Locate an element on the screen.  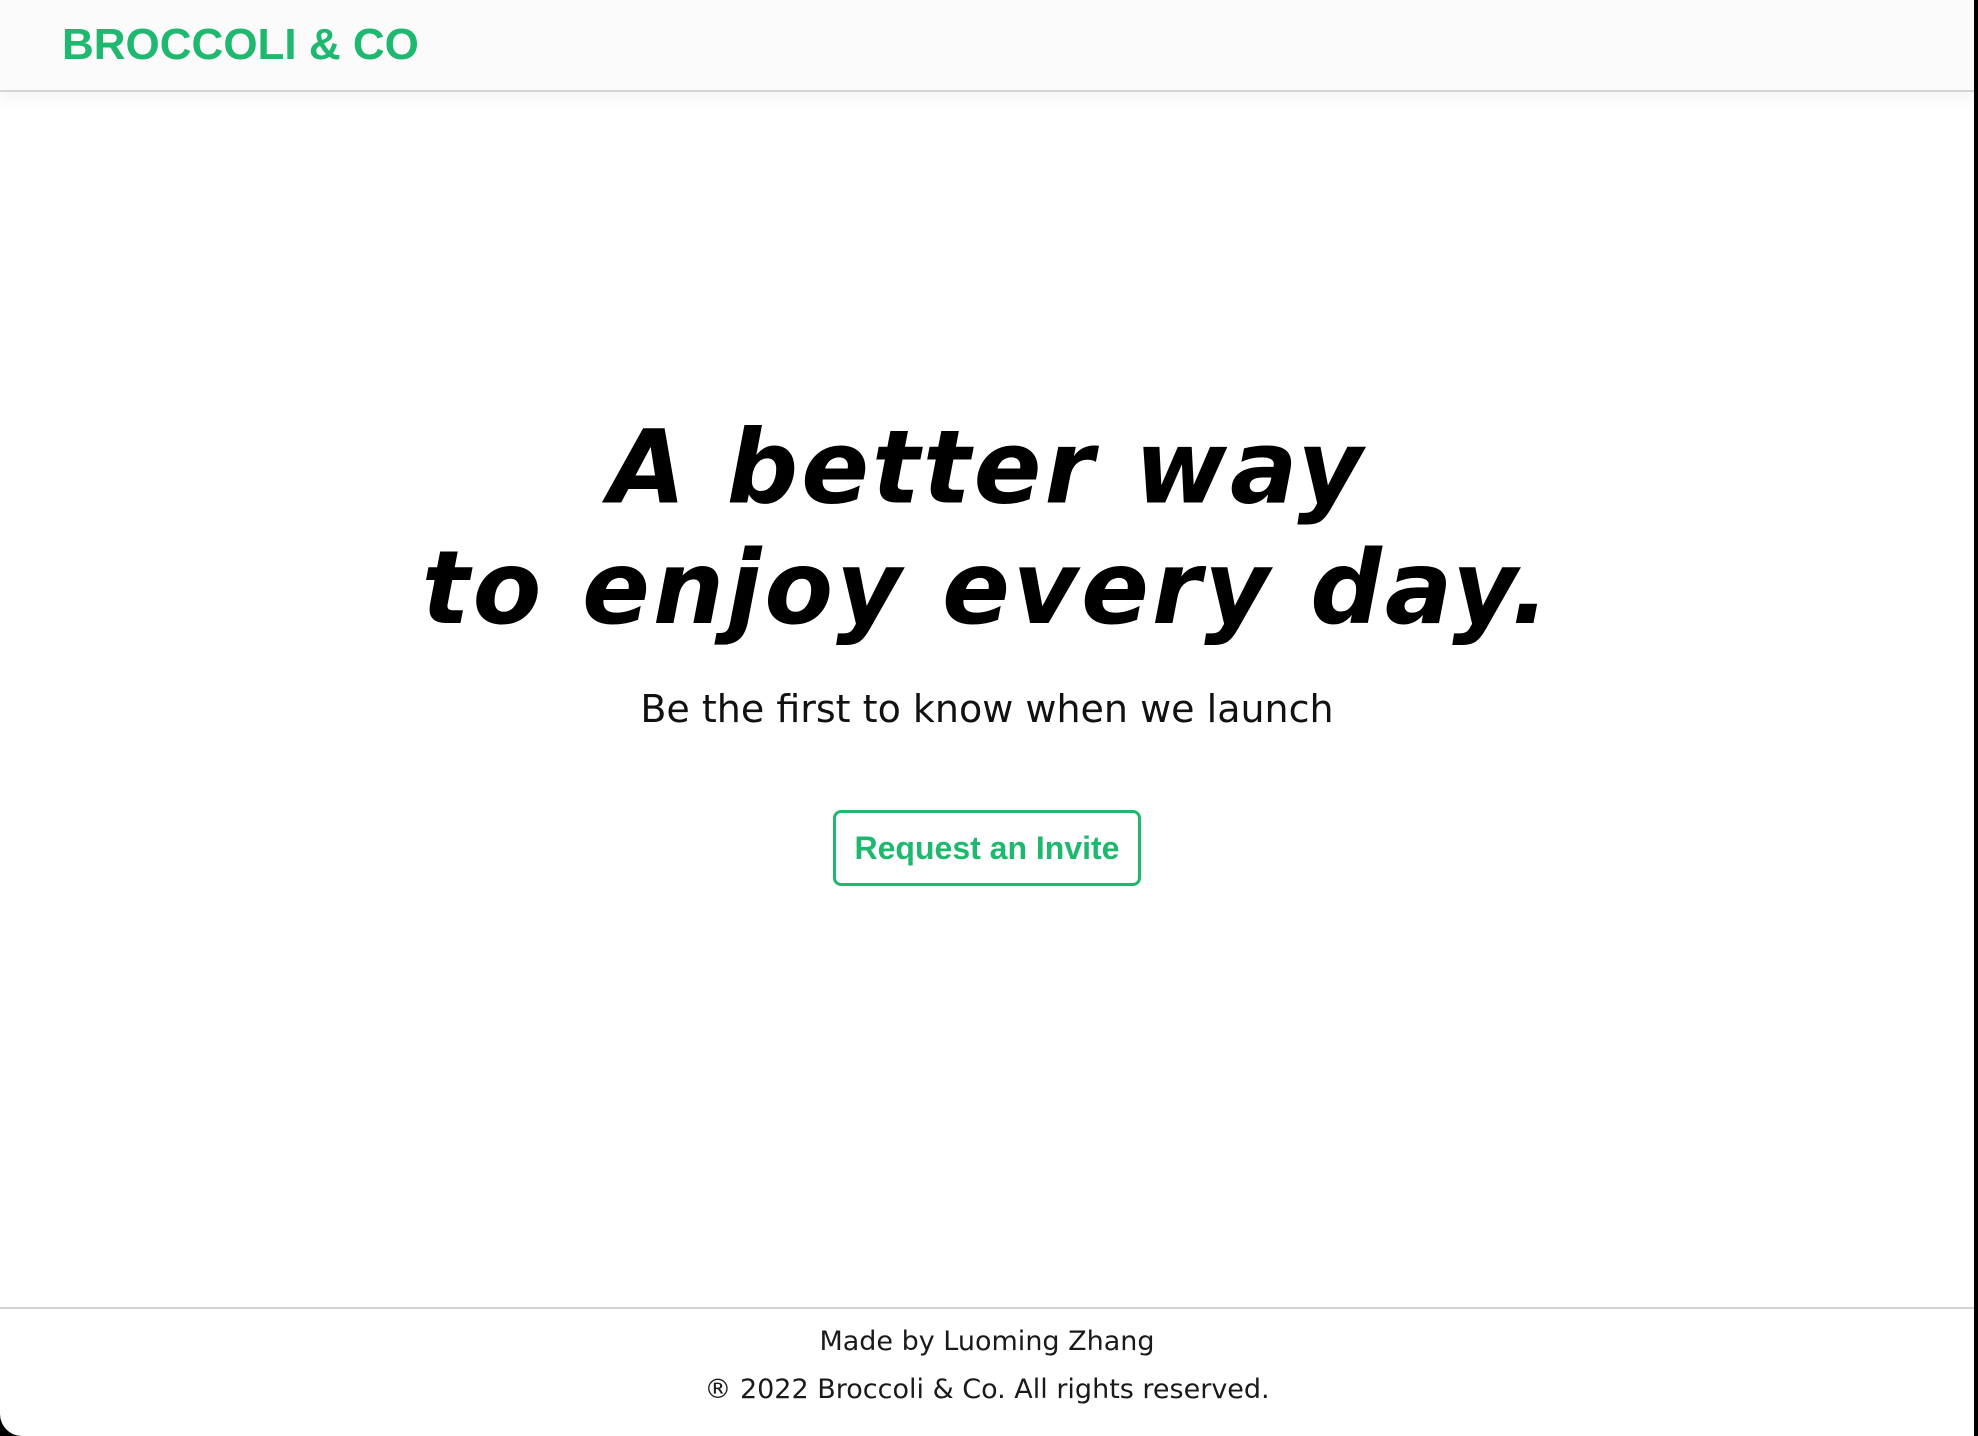
hero-headline-line2: to enjoy every day. is located at coordinates (987, 588).